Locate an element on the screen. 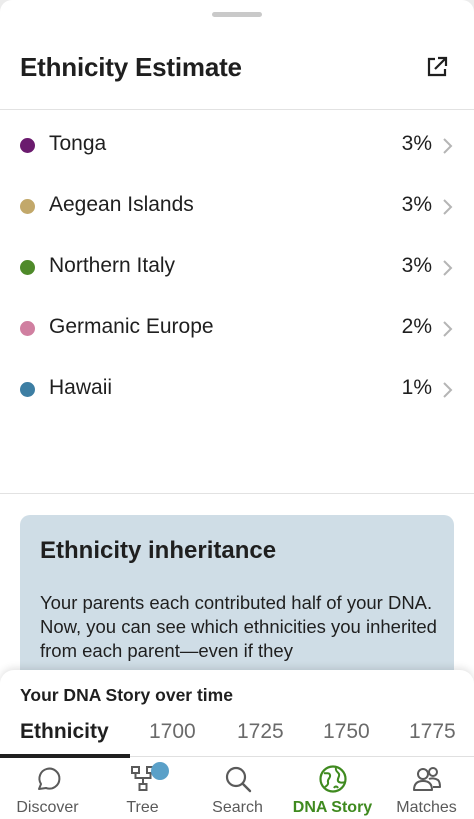  bottom-nav: Discover Tree Search DNA Story Matches is located at coordinates (237, 788).